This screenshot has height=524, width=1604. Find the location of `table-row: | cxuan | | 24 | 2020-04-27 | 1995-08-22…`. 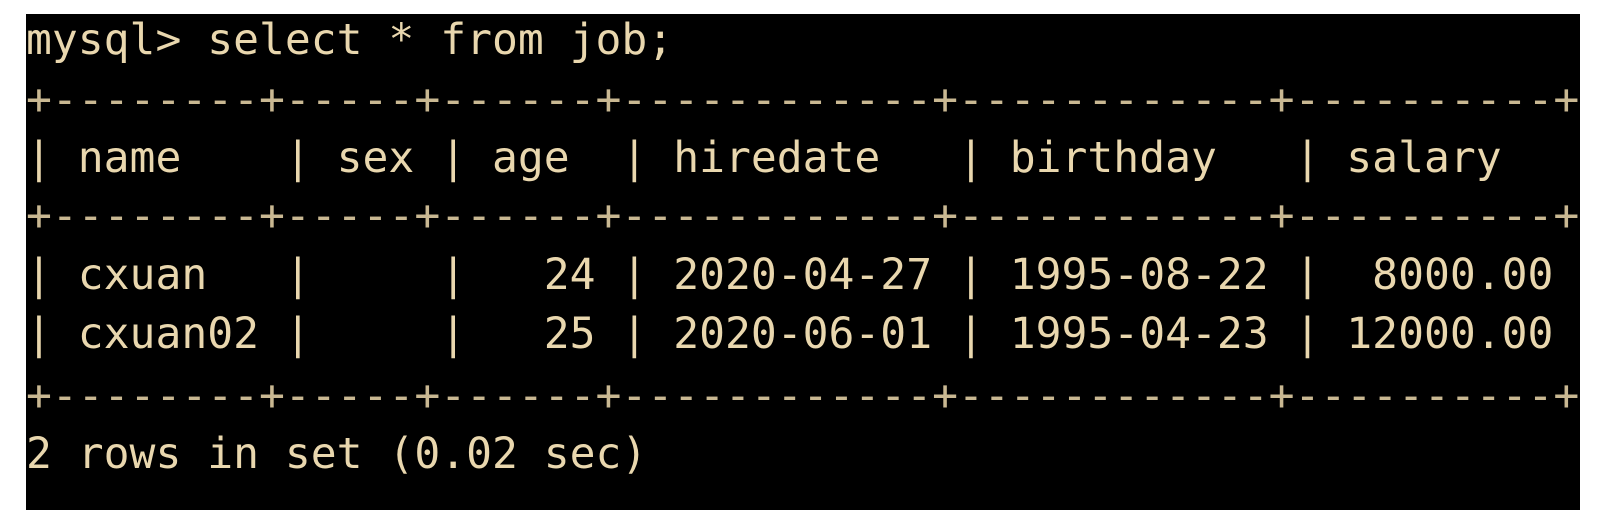

table-row: | cxuan | | 24 | 2020-04-27 | 1995-08-22… is located at coordinates (803, 275).